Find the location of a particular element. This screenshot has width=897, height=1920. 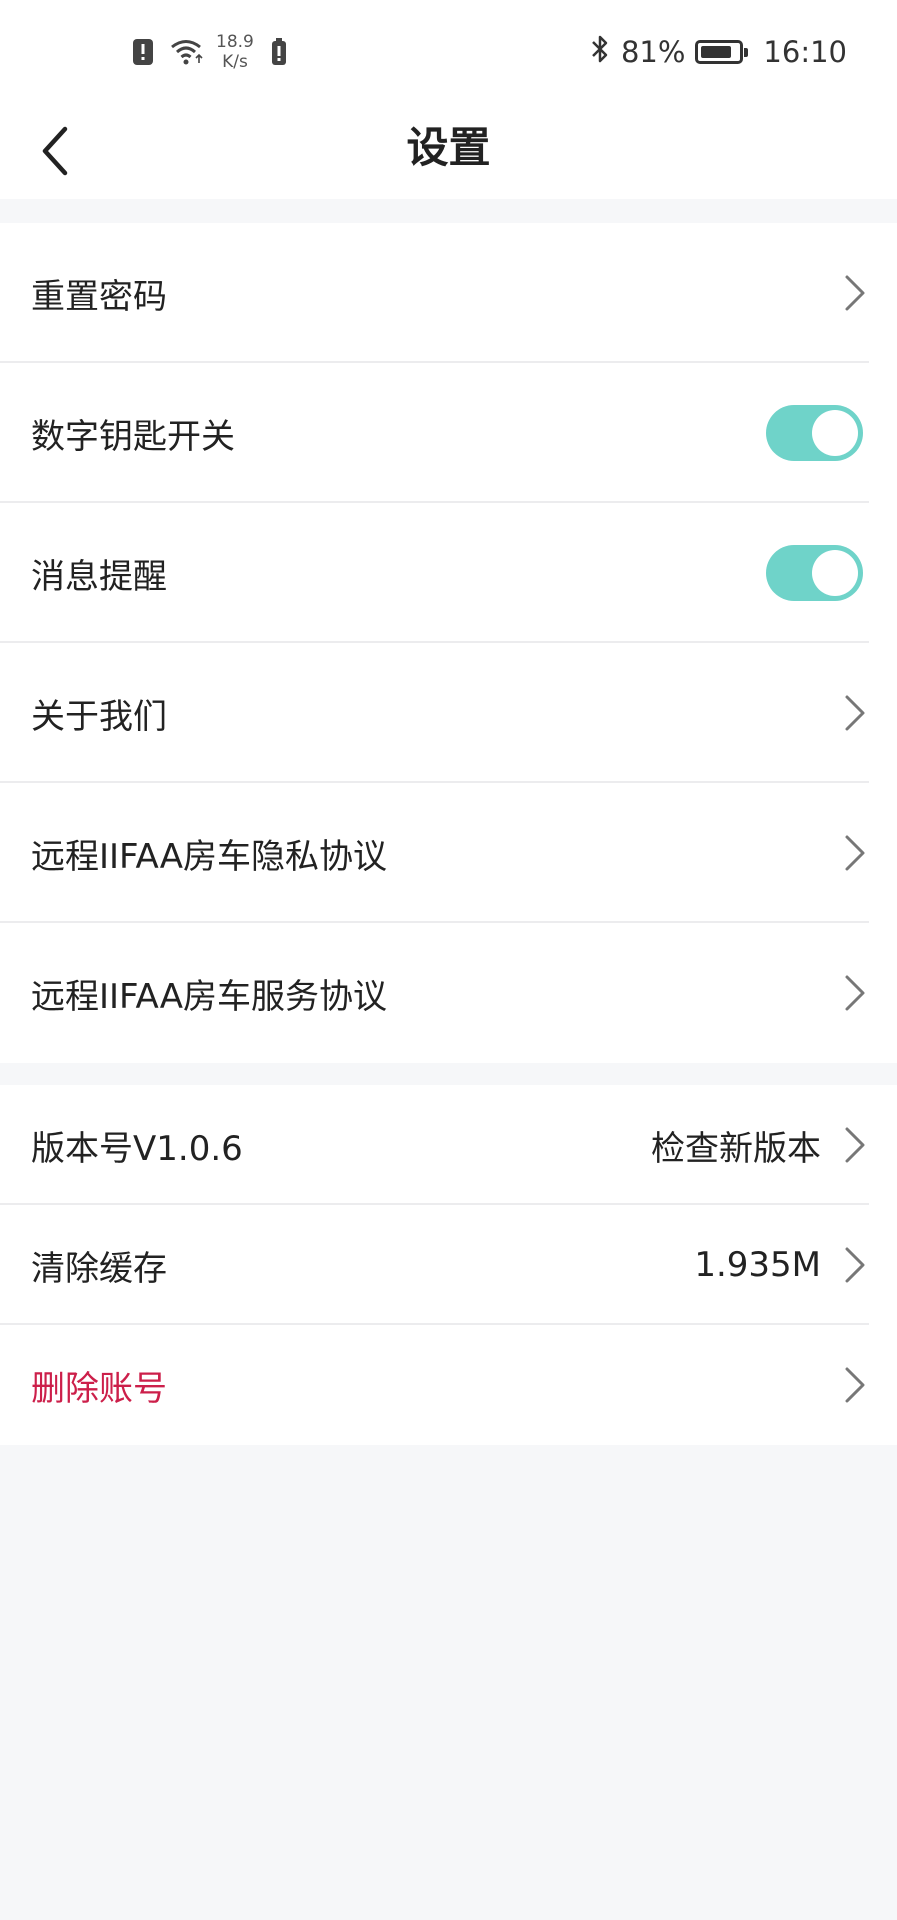

wifi-icon is located at coordinates (186, 52).